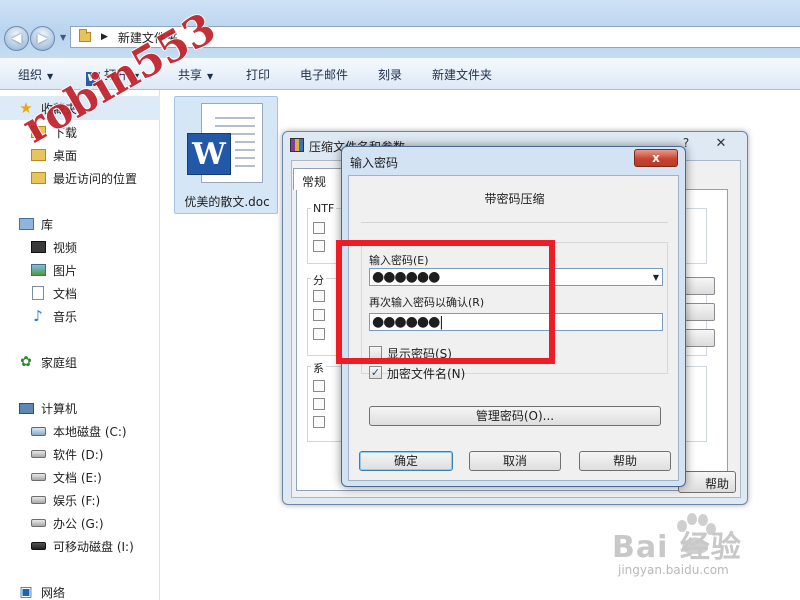 This screenshot has height=600, width=800. Describe the element at coordinates (318, 280) in the screenshot. I see `group-label: 分` at that location.